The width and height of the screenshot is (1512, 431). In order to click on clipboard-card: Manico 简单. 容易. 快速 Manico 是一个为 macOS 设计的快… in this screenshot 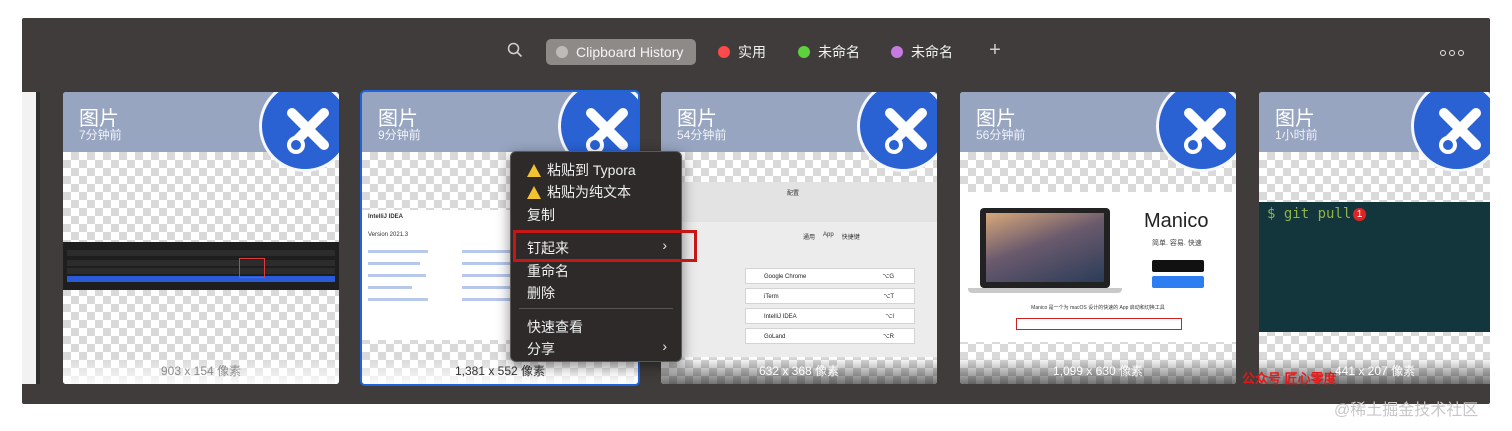, I will do `click(1098, 238)`.